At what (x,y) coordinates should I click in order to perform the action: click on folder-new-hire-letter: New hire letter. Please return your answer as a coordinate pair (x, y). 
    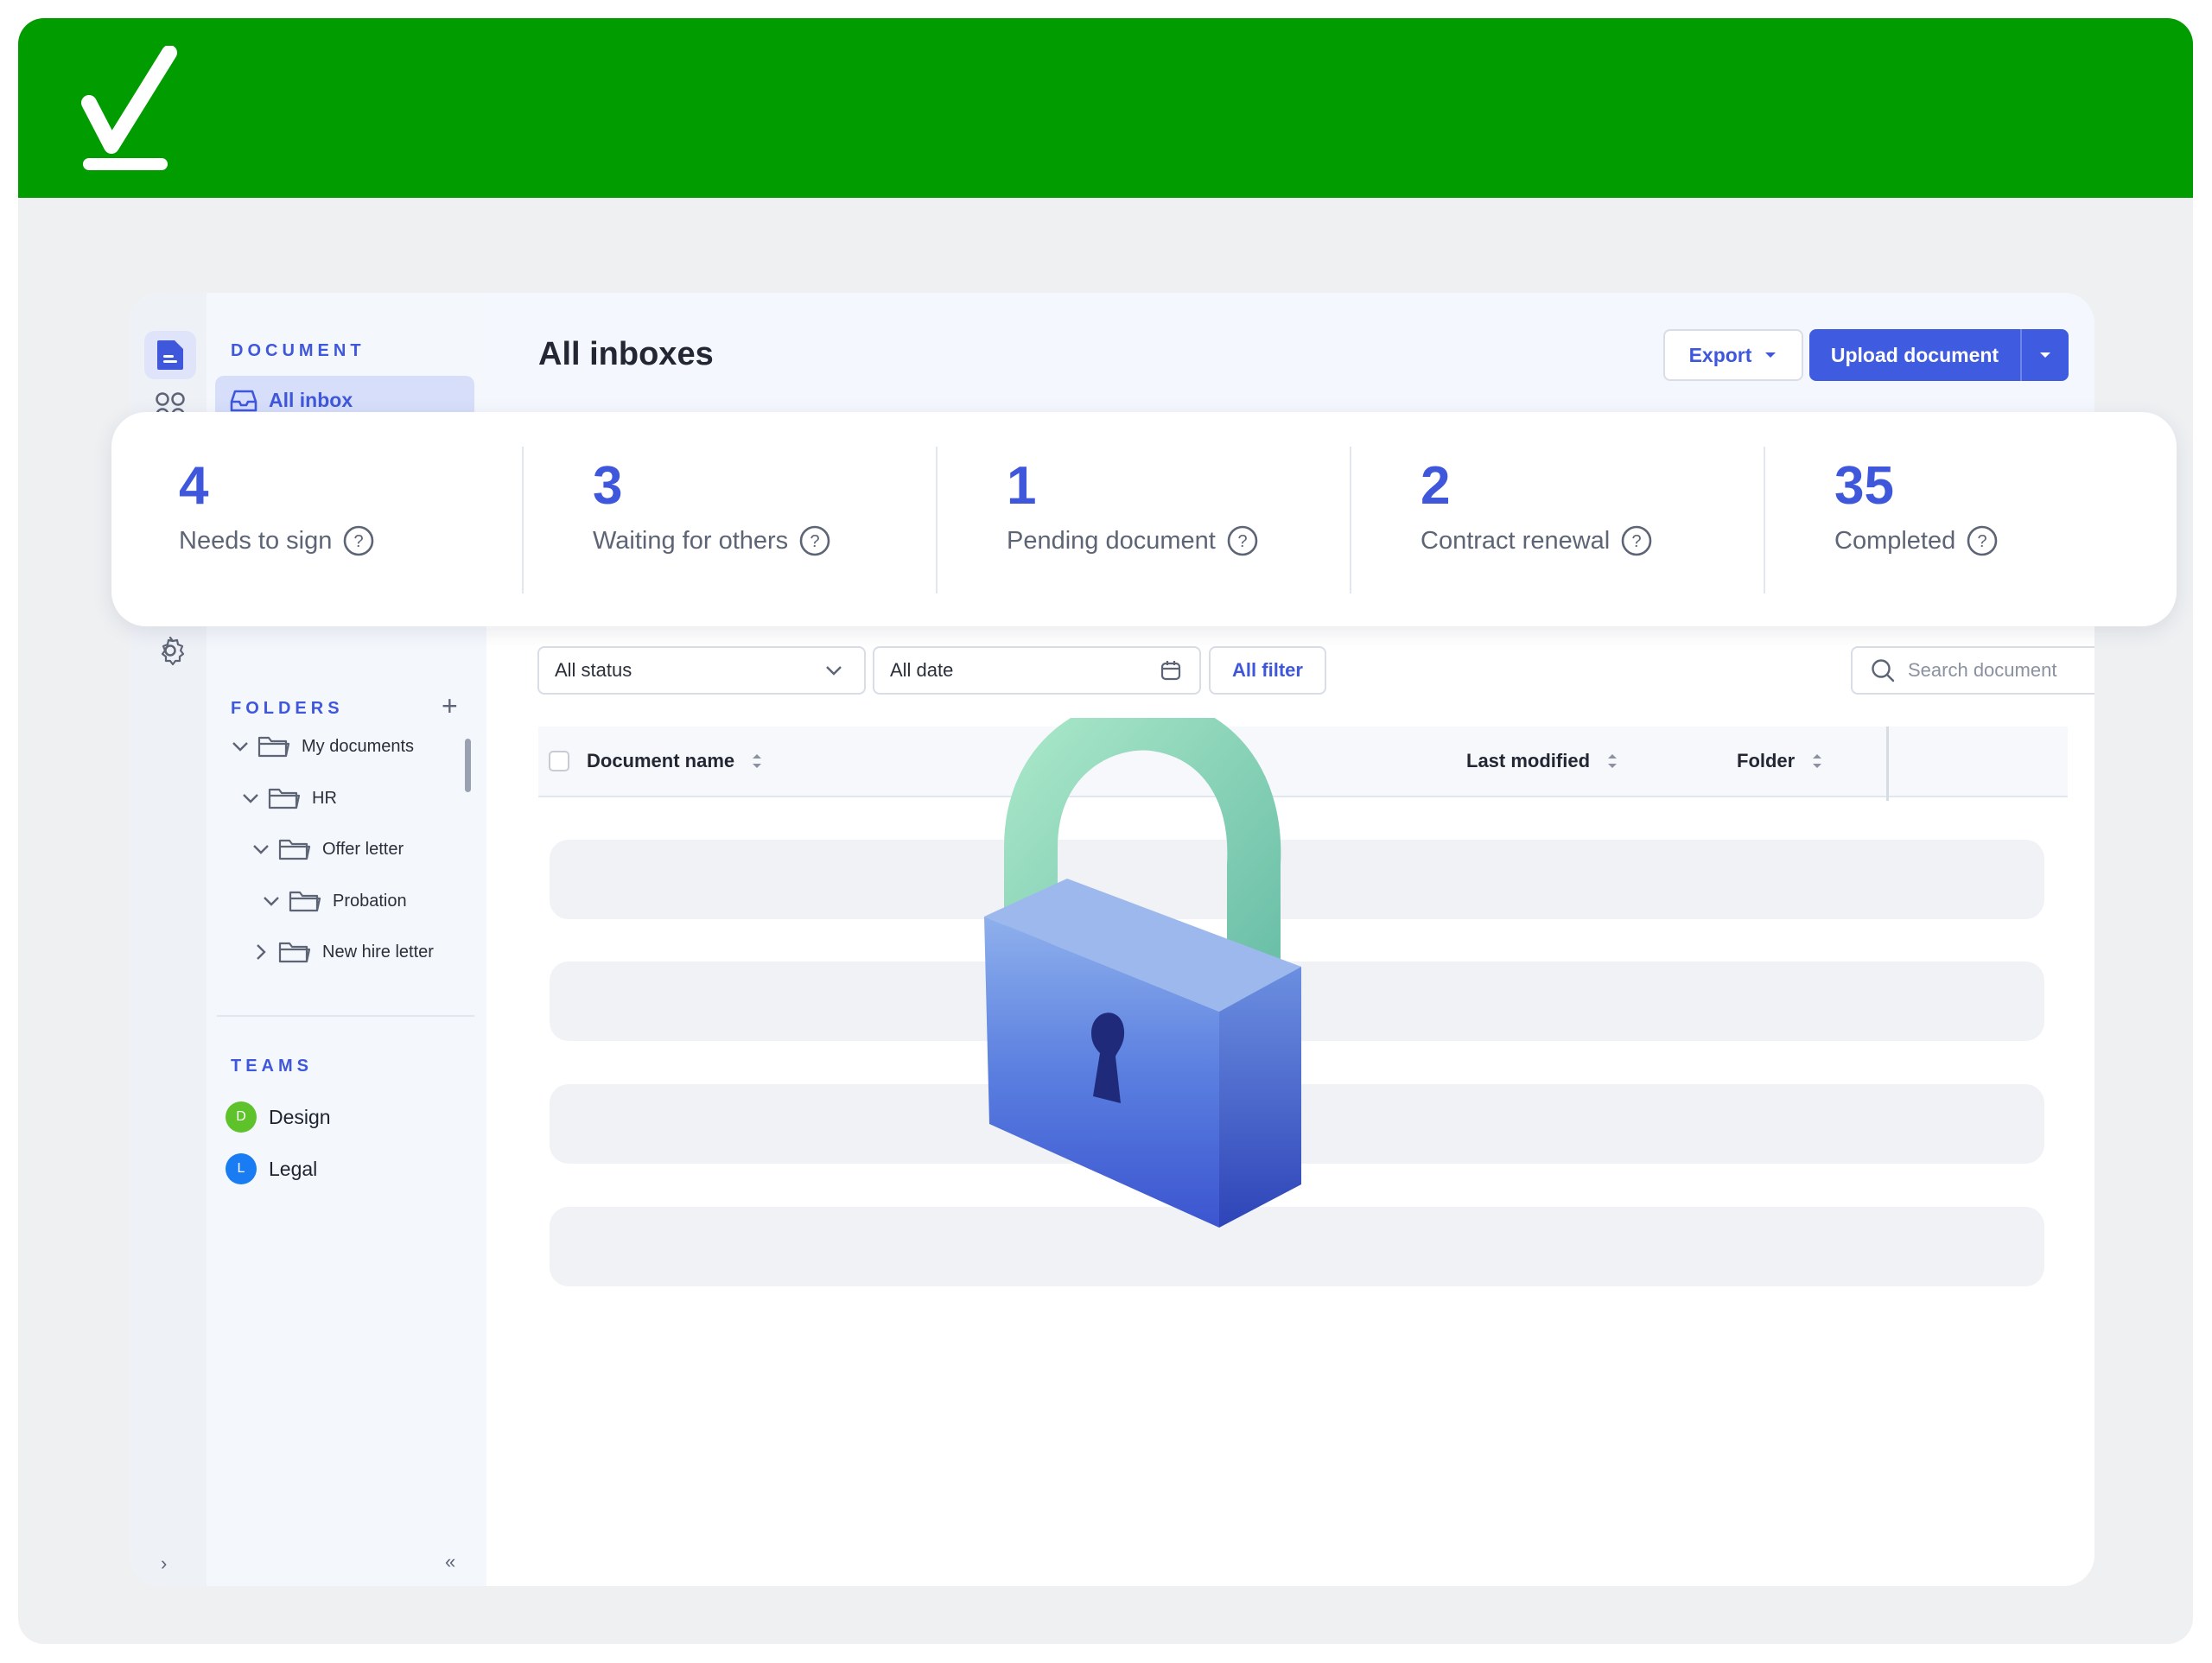
    Looking at the image, I should click on (342, 952).